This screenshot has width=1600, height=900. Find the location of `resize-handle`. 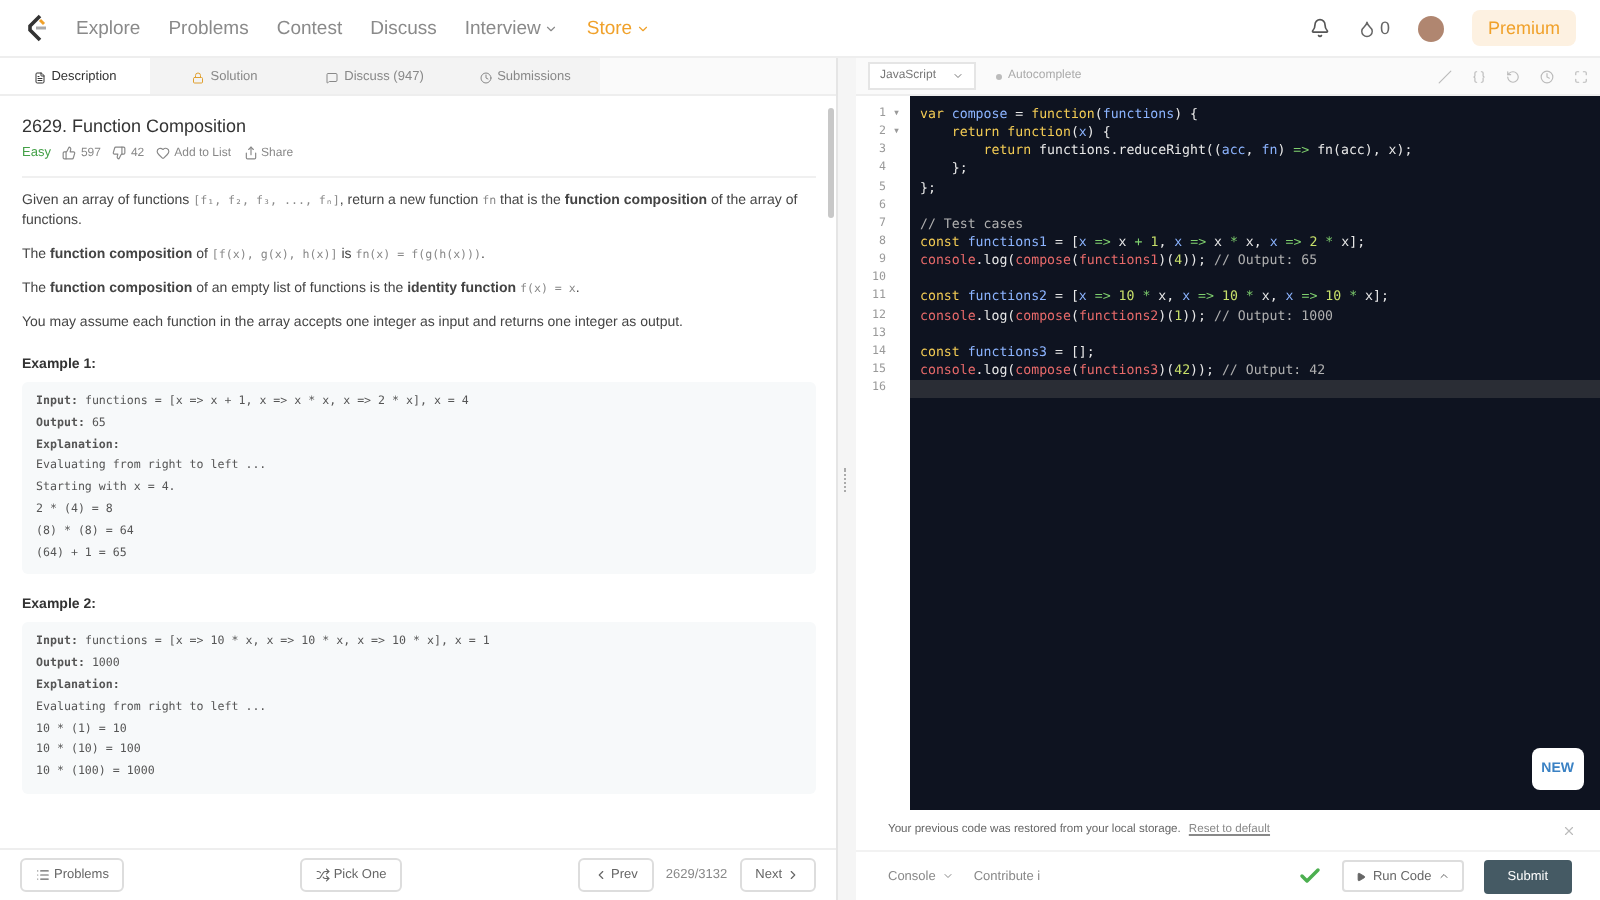

resize-handle is located at coordinates (847, 479).